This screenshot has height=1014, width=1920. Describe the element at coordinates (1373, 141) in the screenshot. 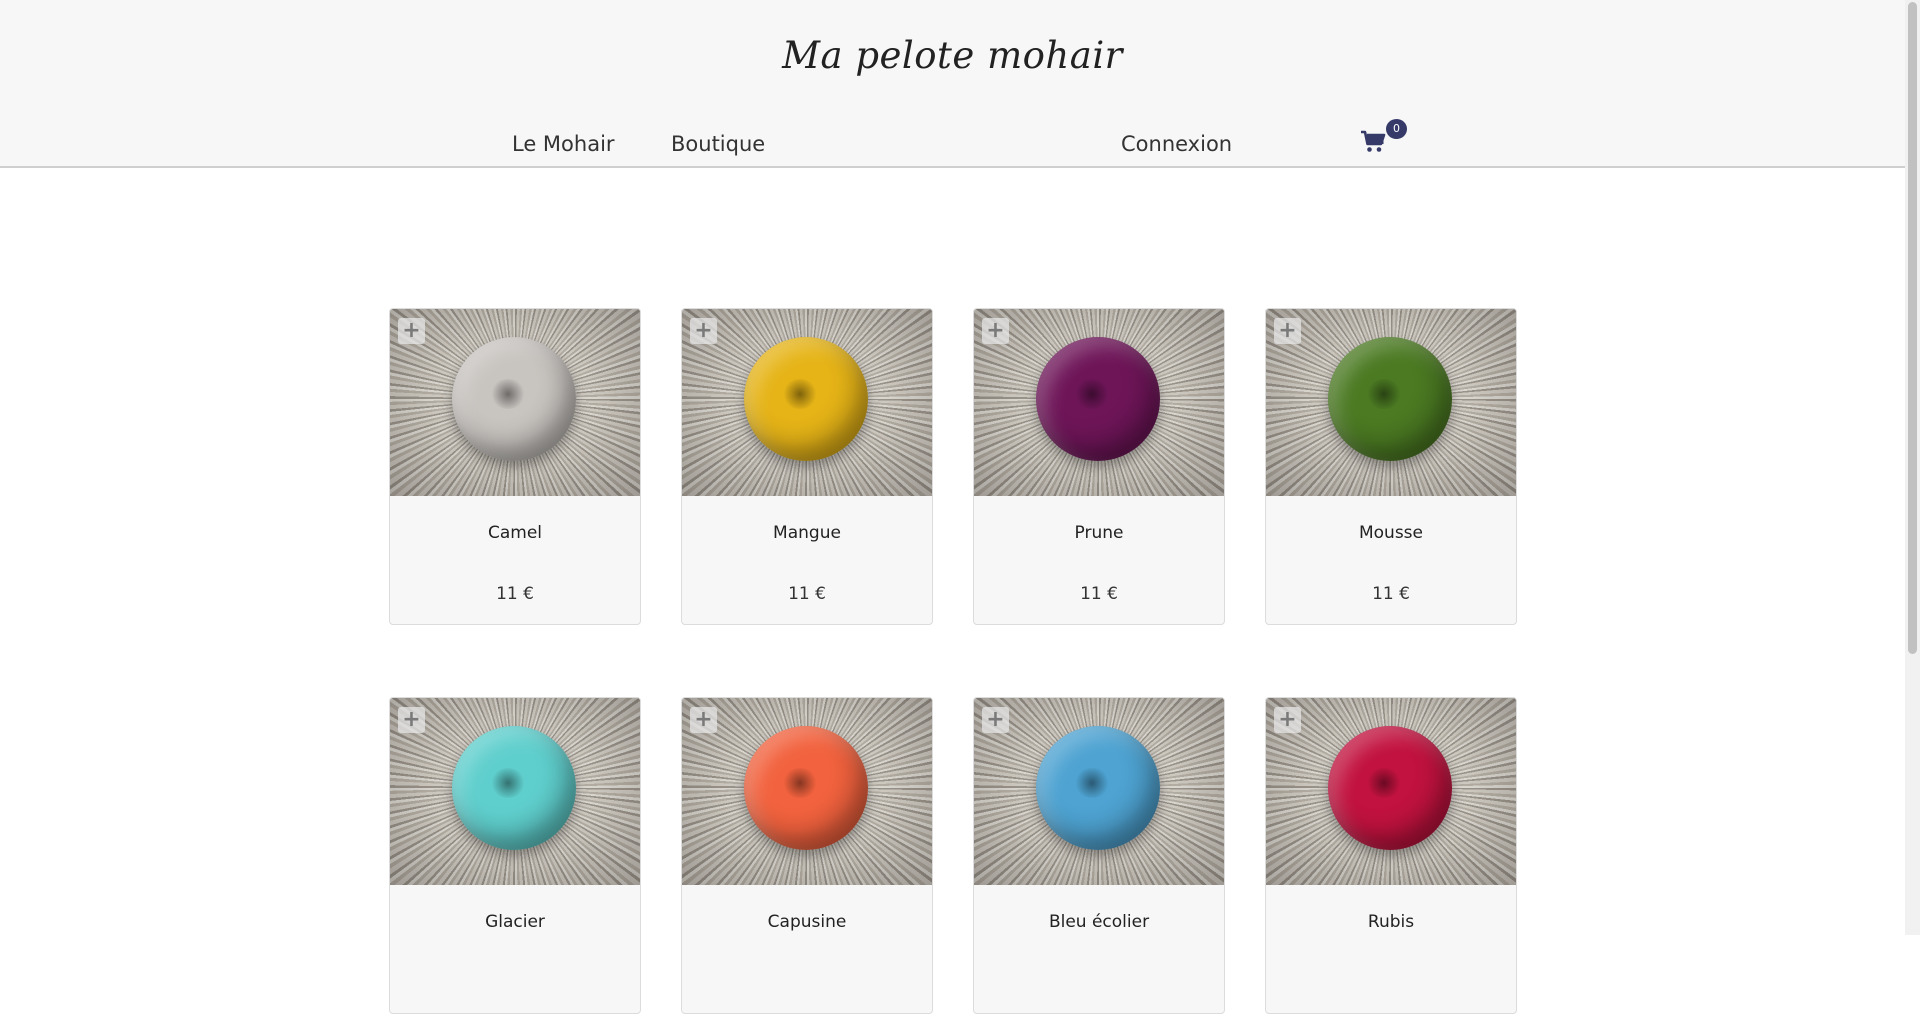

I see `cart-icon` at that location.